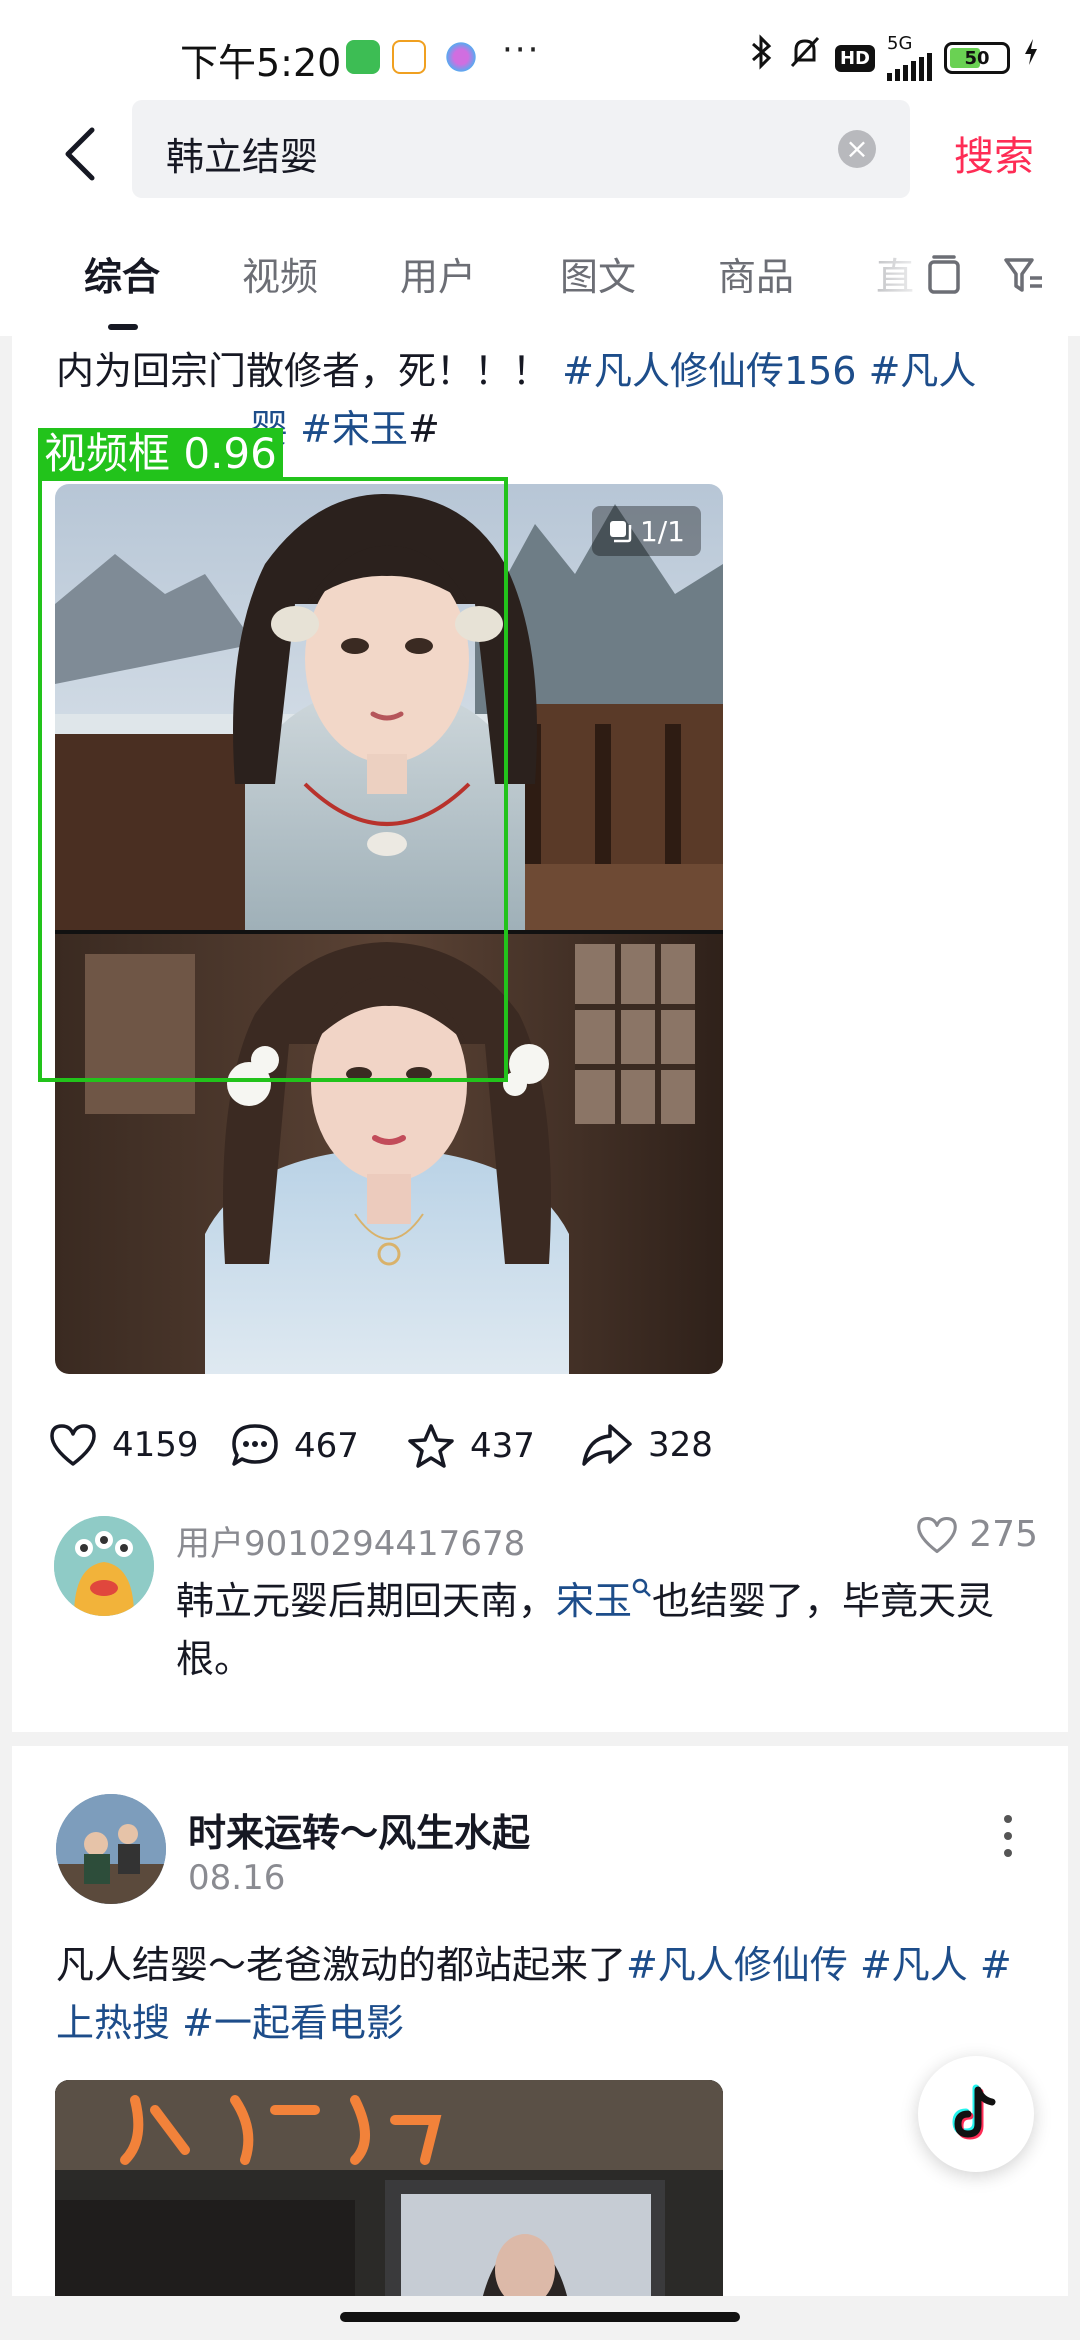  Describe the element at coordinates (641, 1587) in the screenshot. I see `search-icon` at that location.